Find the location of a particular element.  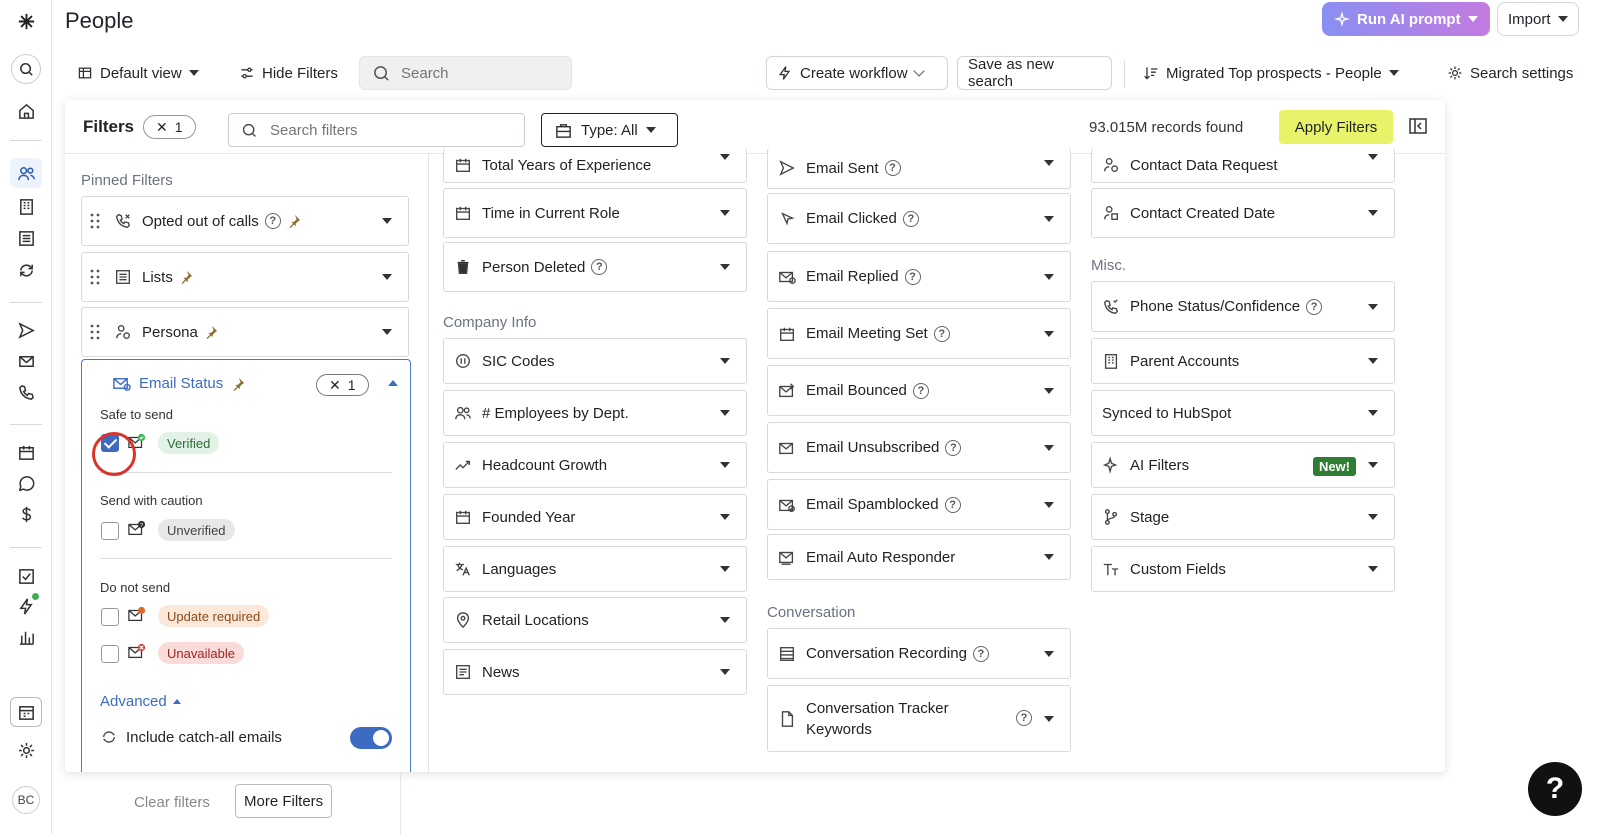

run-ai-prompt-button: Run AI prompt is located at coordinates (1406, 19).